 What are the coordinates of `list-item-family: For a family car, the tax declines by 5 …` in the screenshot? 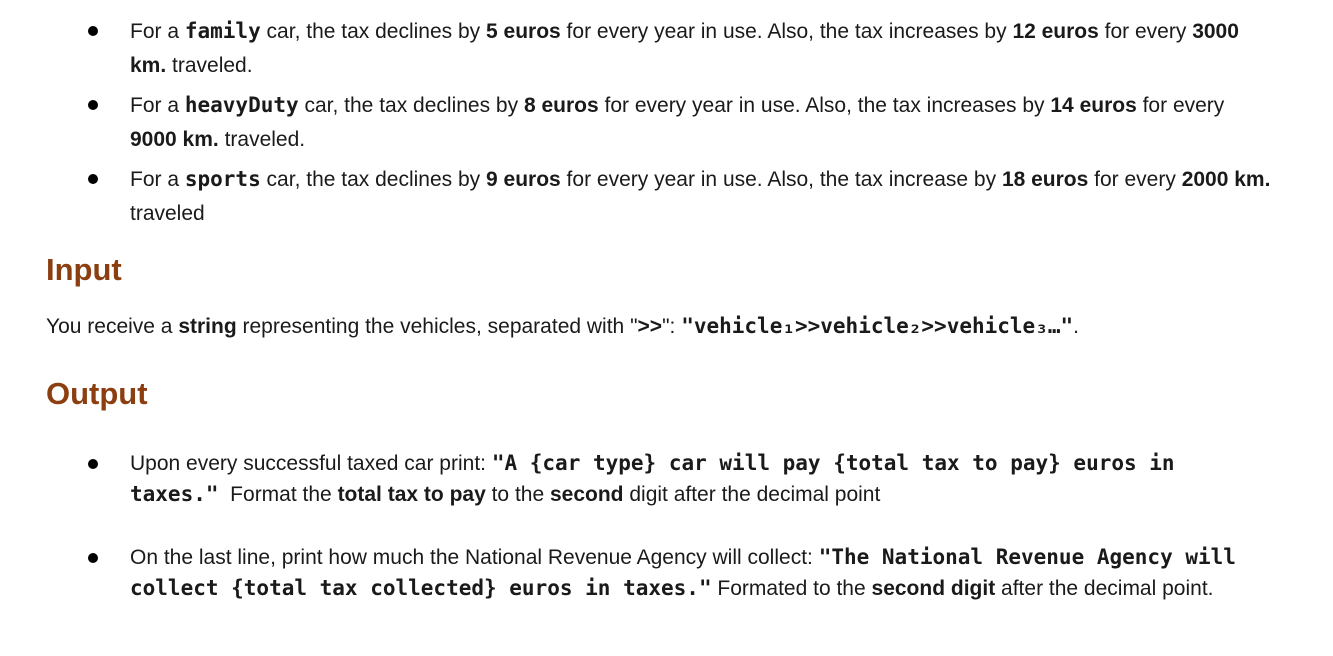 It's located at (666, 48).